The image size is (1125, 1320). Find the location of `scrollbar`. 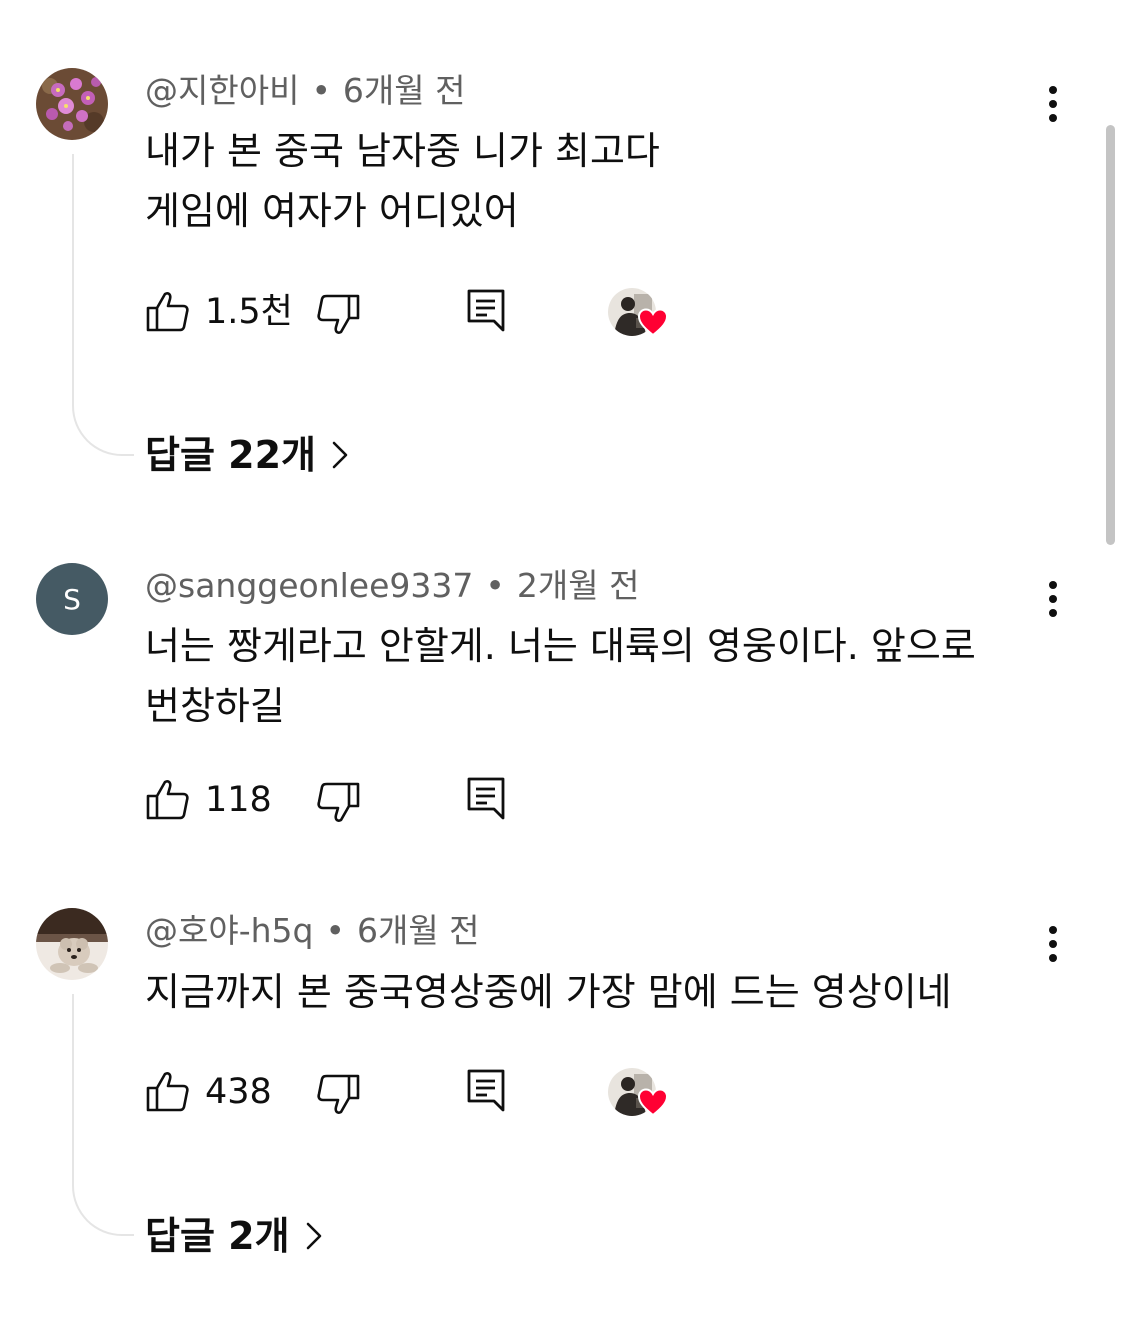

scrollbar is located at coordinates (1110, 335).